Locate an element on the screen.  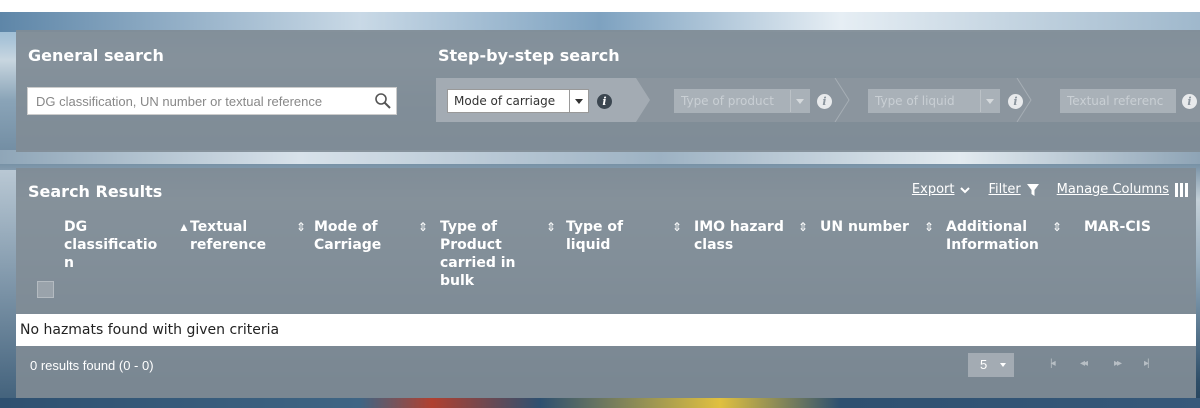
results-count: 0 results found (0 - 0) is located at coordinates (92, 365).